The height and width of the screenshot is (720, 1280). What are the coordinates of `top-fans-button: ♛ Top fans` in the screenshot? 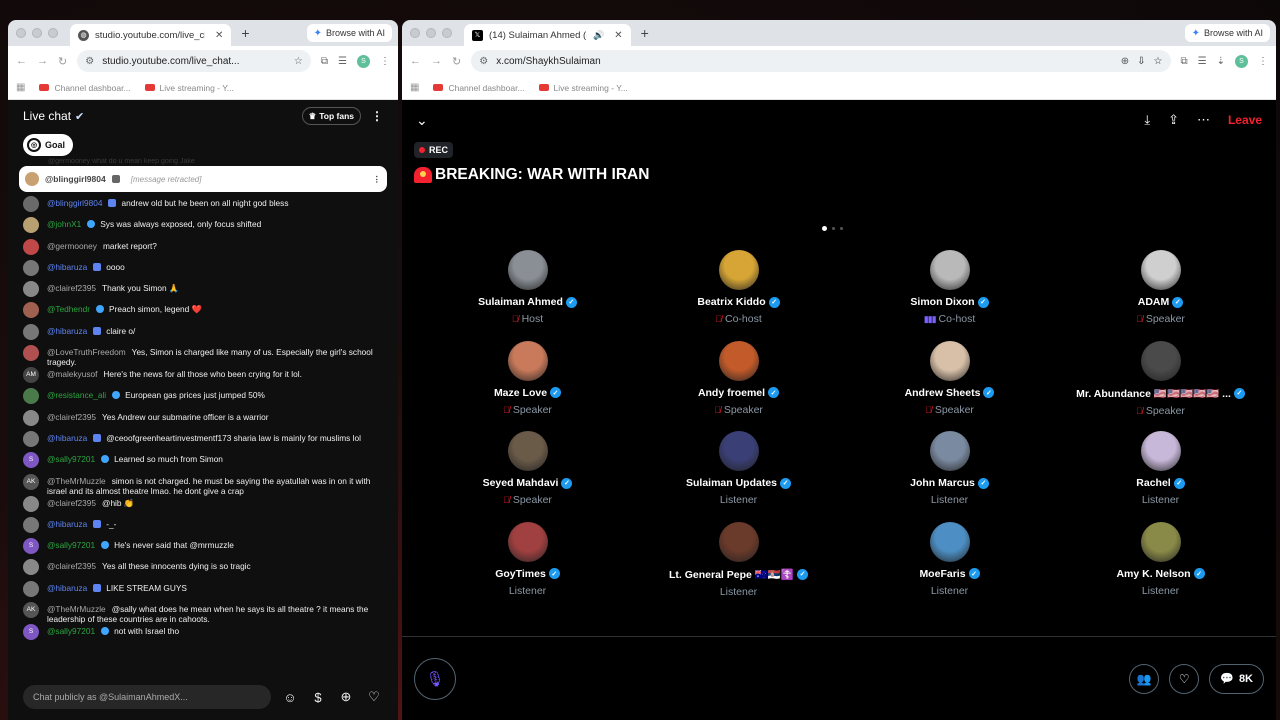 It's located at (331, 116).